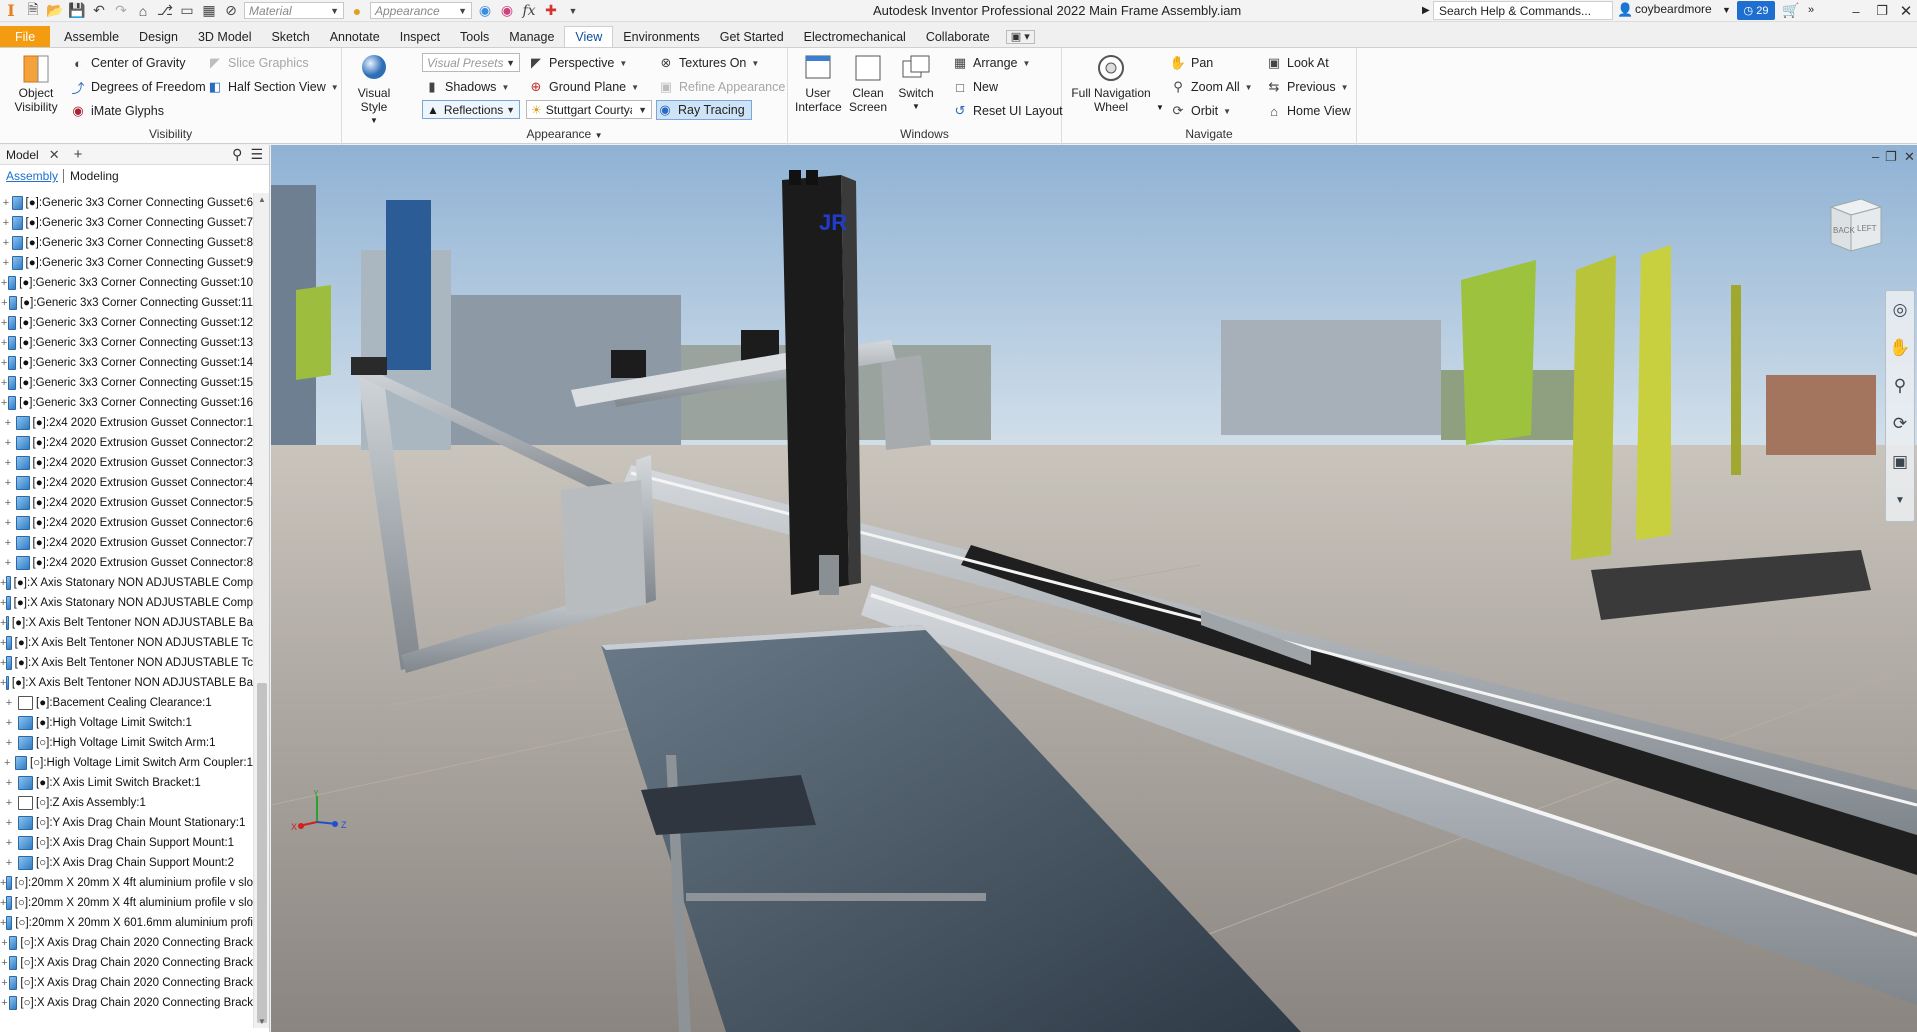 The width and height of the screenshot is (1917, 1032). What do you see at coordinates (126, 743) in the screenshot?
I see `browser-tree-item: + [○]:High Voltage Limit Switch Arm:1` at bounding box center [126, 743].